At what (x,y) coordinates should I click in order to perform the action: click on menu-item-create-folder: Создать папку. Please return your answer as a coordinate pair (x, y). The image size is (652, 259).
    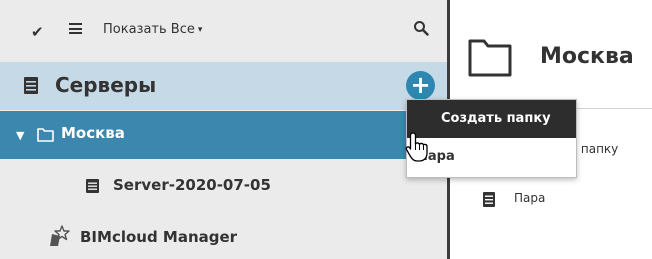
    Looking at the image, I should click on (491, 119).